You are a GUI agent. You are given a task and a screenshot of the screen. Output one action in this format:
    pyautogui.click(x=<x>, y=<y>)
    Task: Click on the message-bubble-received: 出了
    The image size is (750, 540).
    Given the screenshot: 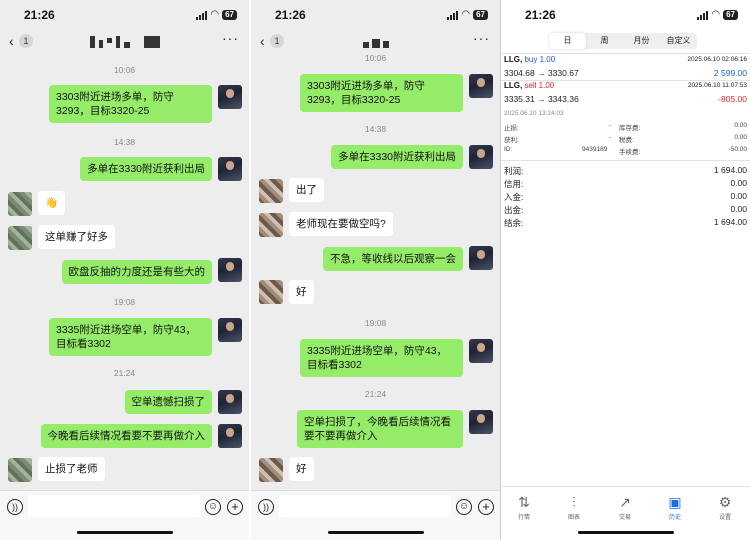 What is the action you would take?
    pyautogui.click(x=306, y=190)
    